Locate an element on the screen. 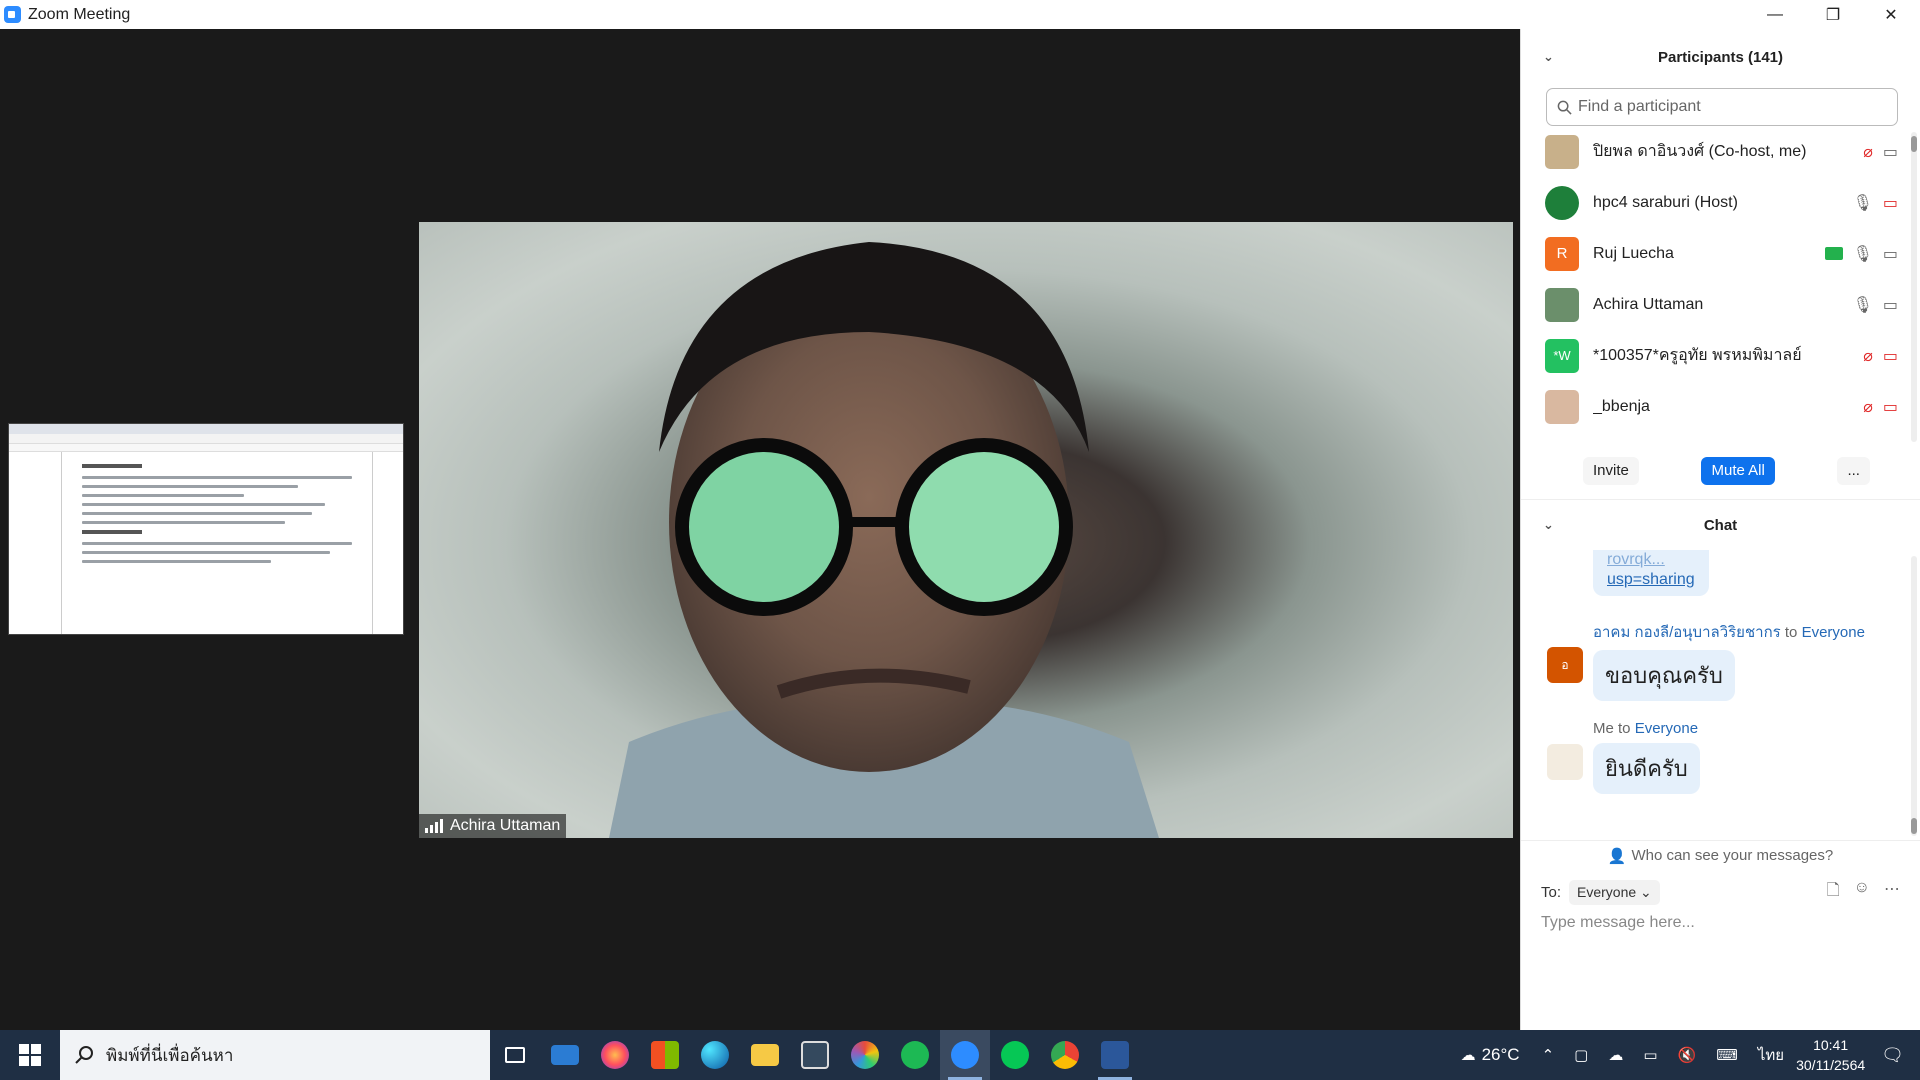 The height and width of the screenshot is (1080, 1920). restore-button: ❐ is located at coordinates (1833, 14).